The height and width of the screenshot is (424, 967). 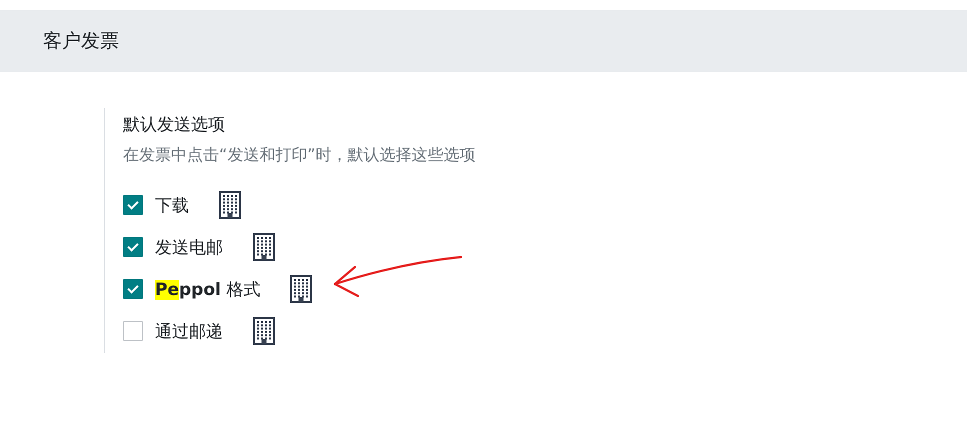 I want to click on setting-title: 默认发送选项, so click(x=174, y=125).